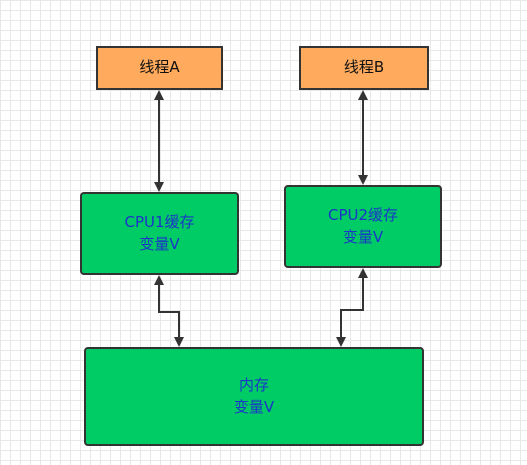 This screenshot has height=465, width=527. I want to click on cpu2-cache-title: CPU2缓存, so click(363, 214).